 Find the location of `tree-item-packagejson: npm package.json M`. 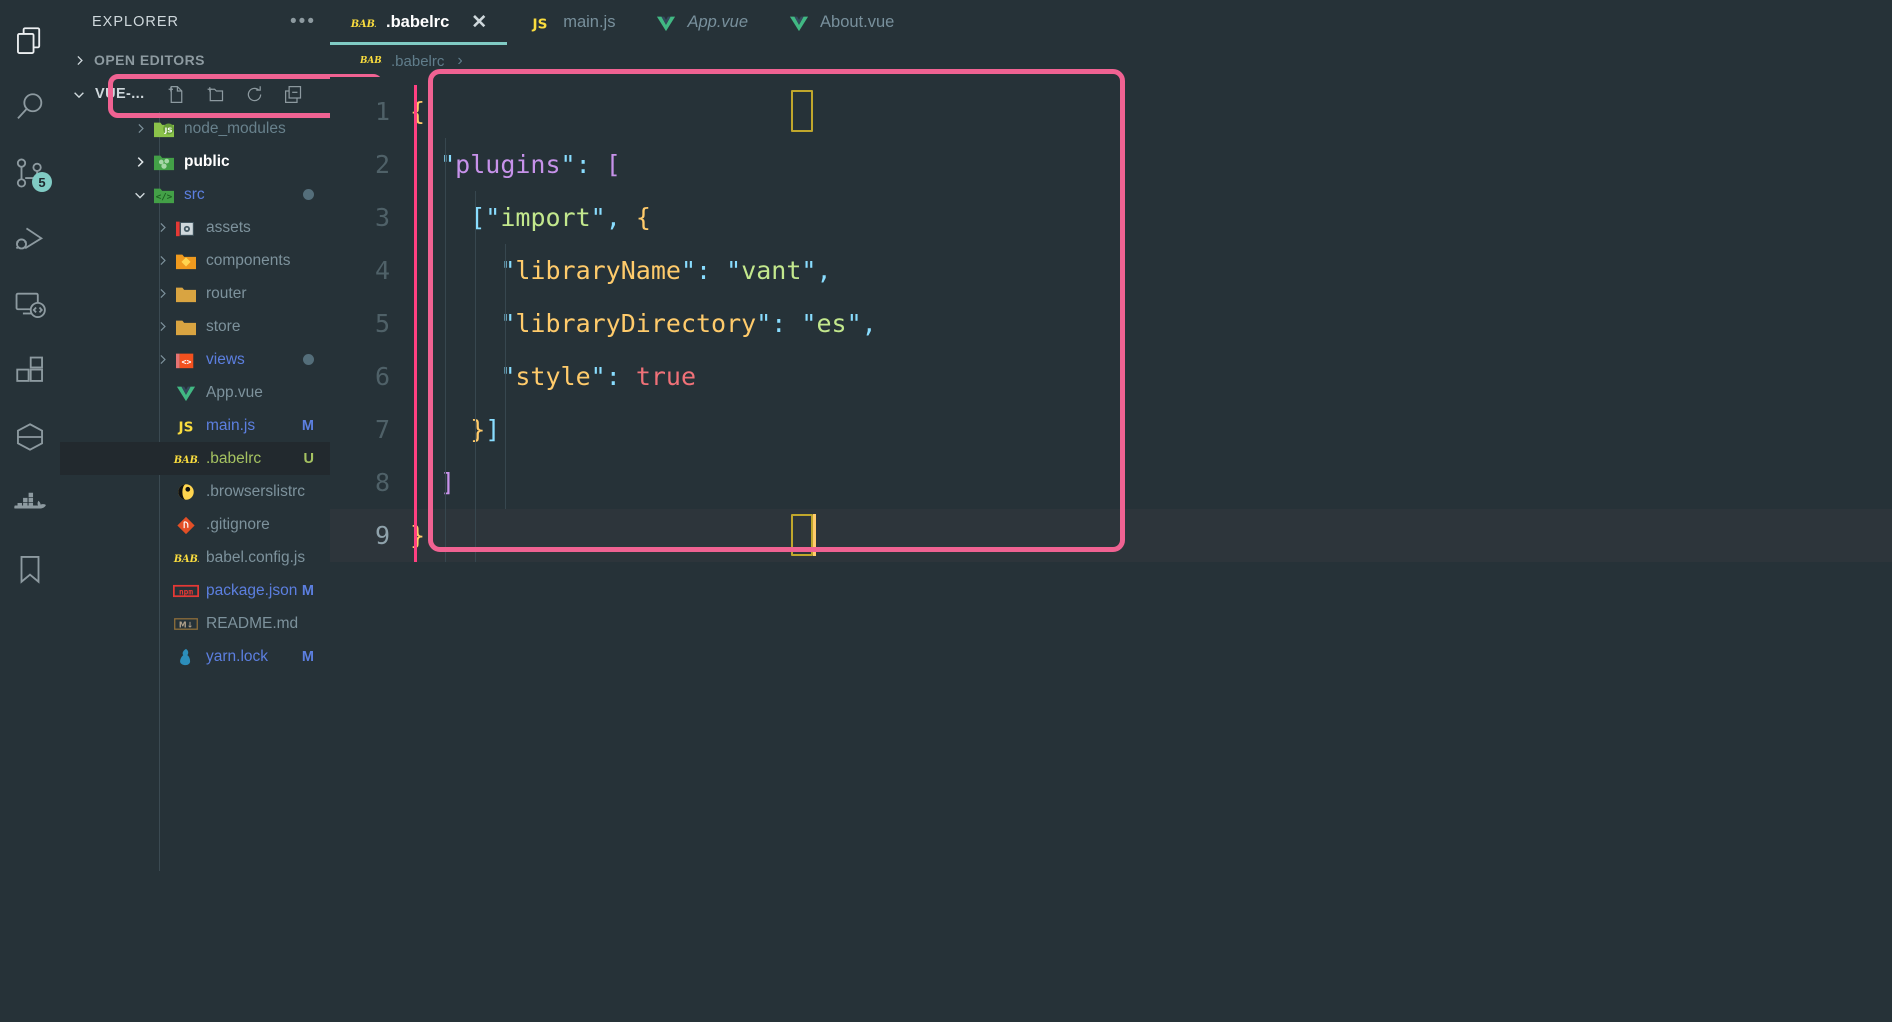

tree-item-packagejson: npm package.json M is located at coordinates (195, 590).